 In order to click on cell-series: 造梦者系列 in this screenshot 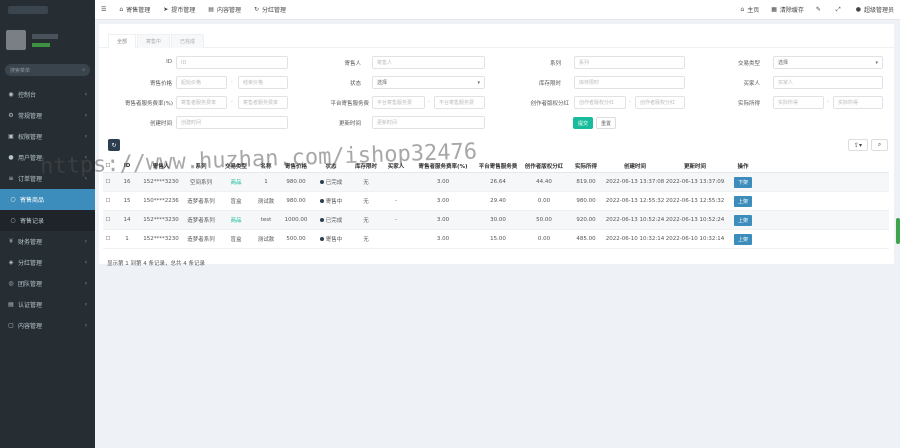, I will do `click(201, 240)`.